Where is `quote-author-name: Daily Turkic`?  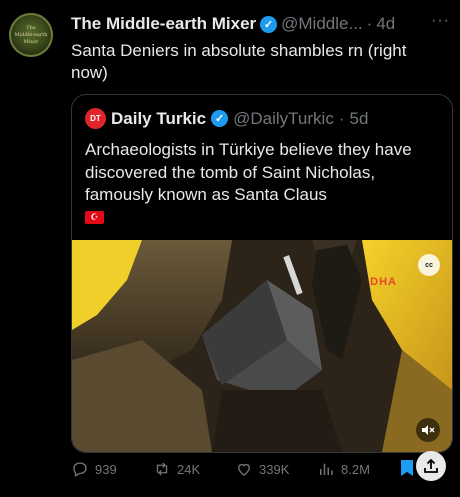 quote-author-name: Daily Turkic is located at coordinates (159, 118).